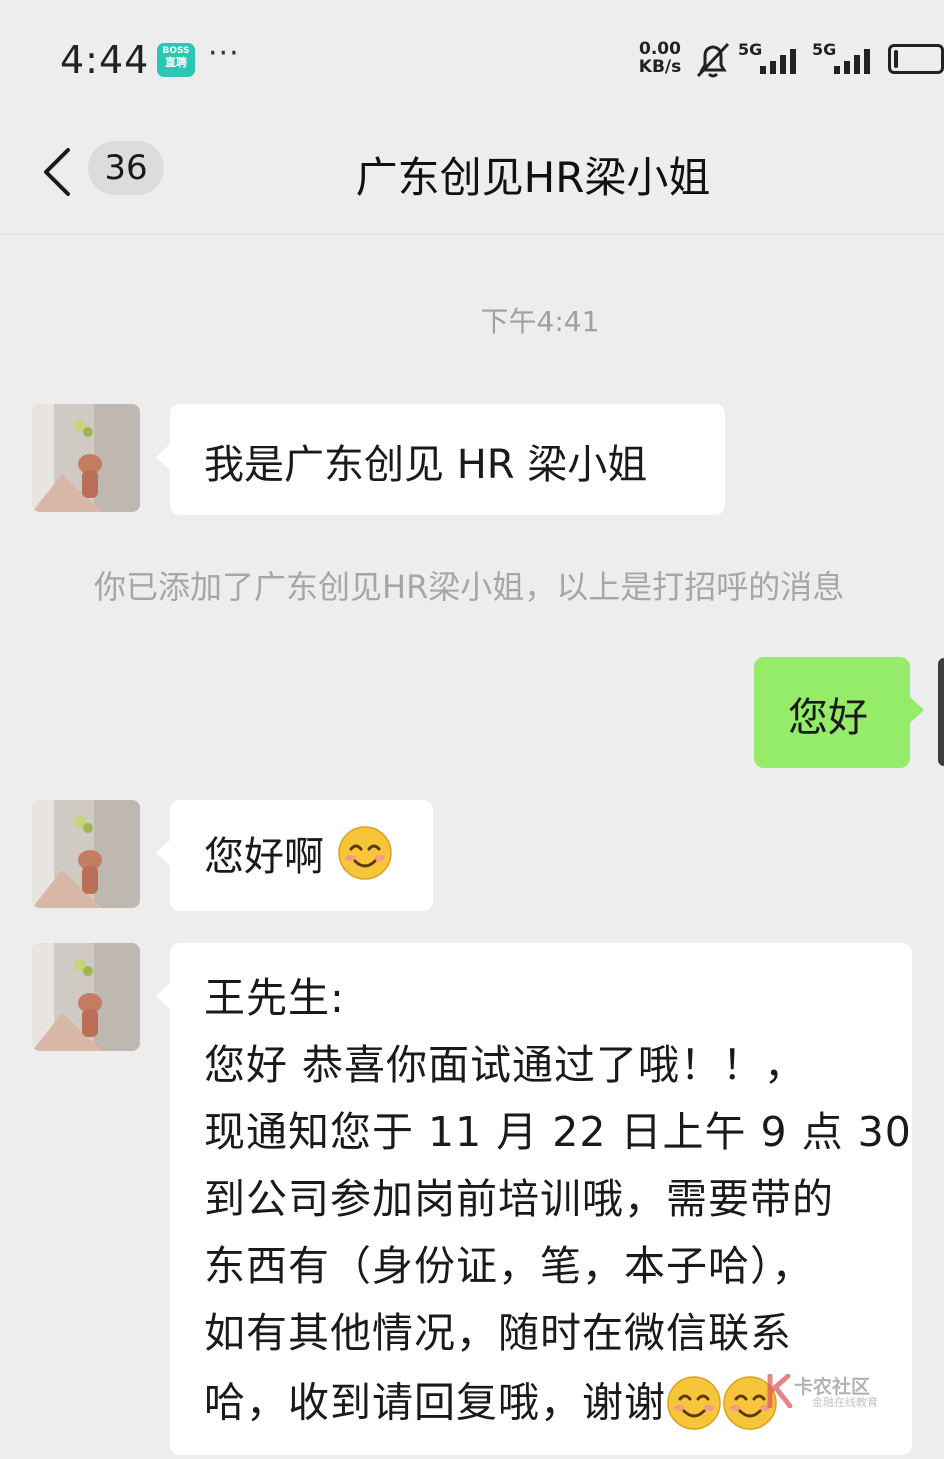  Describe the element at coordinates (916, 59) in the screenshot. I see `battery-icon` at that location.